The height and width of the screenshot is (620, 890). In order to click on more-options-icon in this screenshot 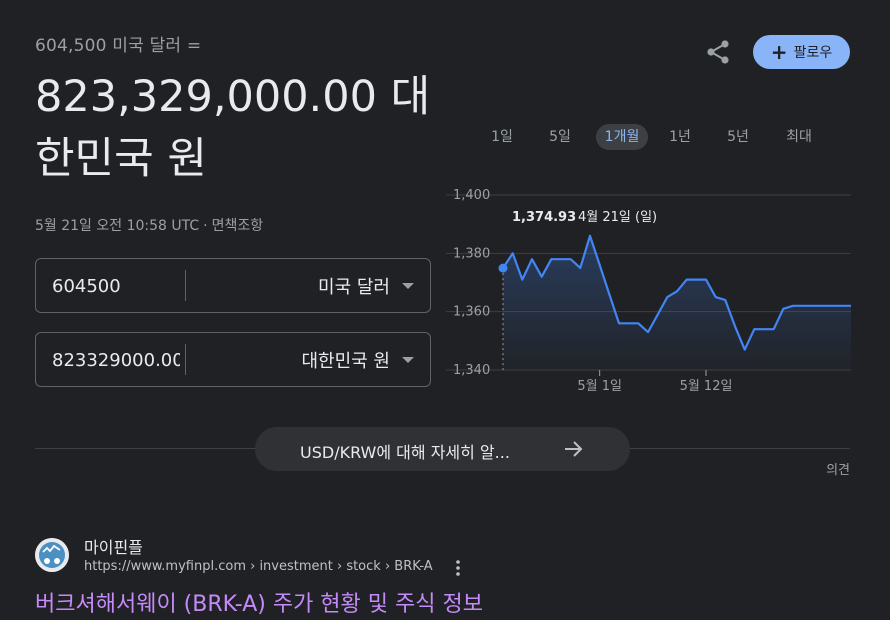, I will do `click(458, 568)`.